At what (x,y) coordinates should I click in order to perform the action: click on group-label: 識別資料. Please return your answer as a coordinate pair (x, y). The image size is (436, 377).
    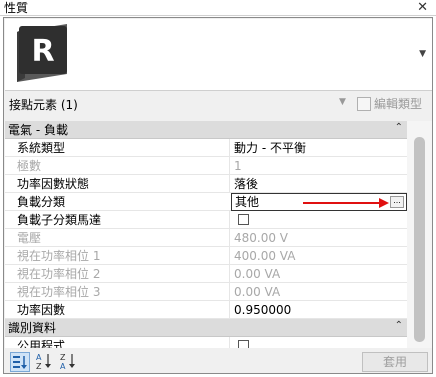
    Looking at the image, I should click on (32, 328).